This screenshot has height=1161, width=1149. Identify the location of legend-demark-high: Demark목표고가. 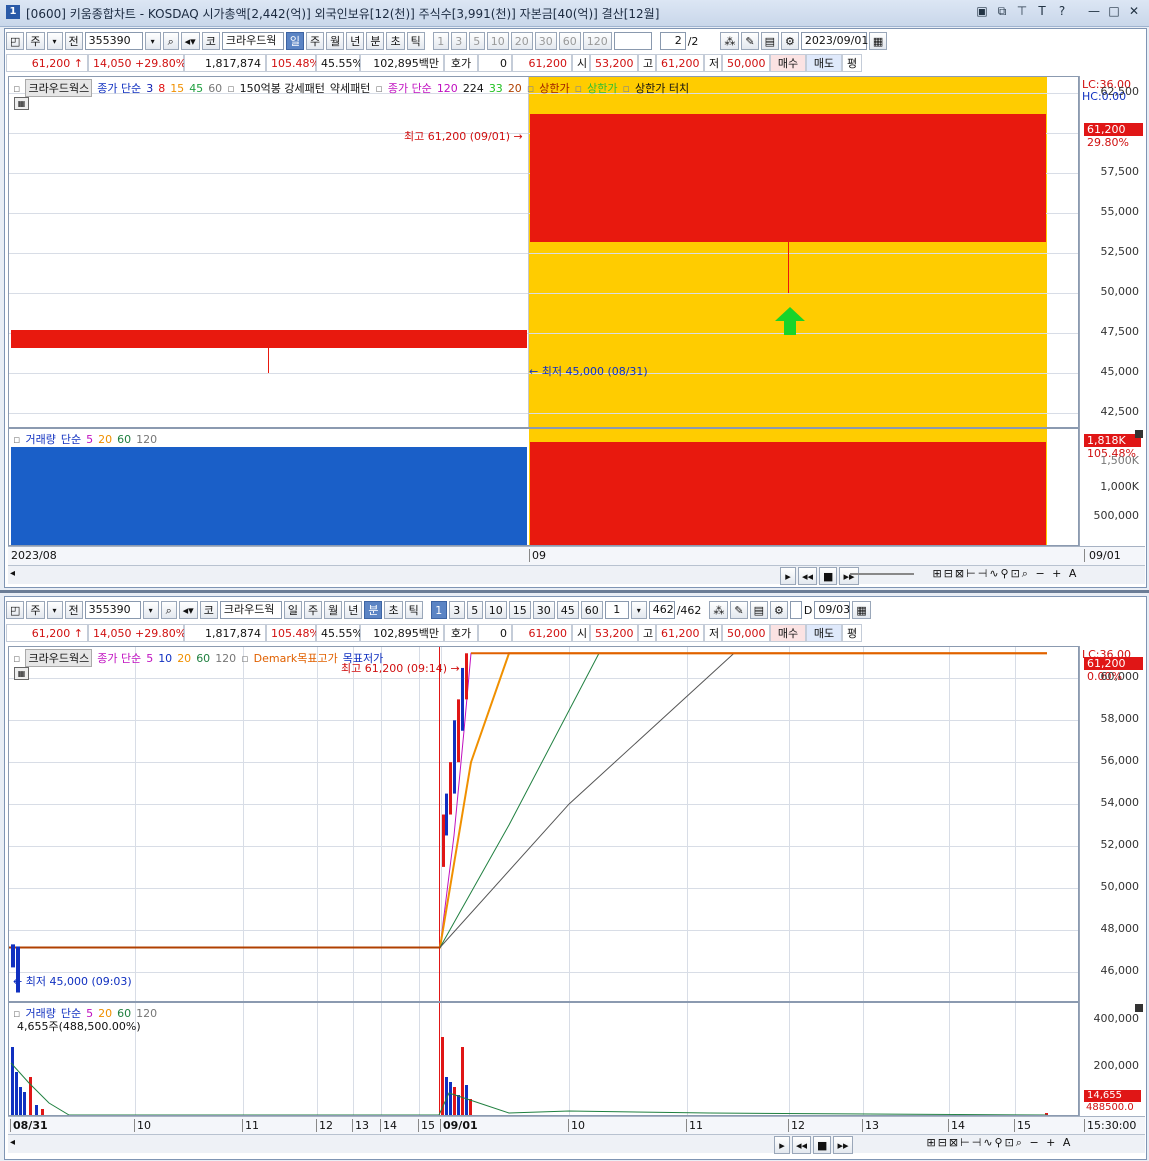
(296, 658).